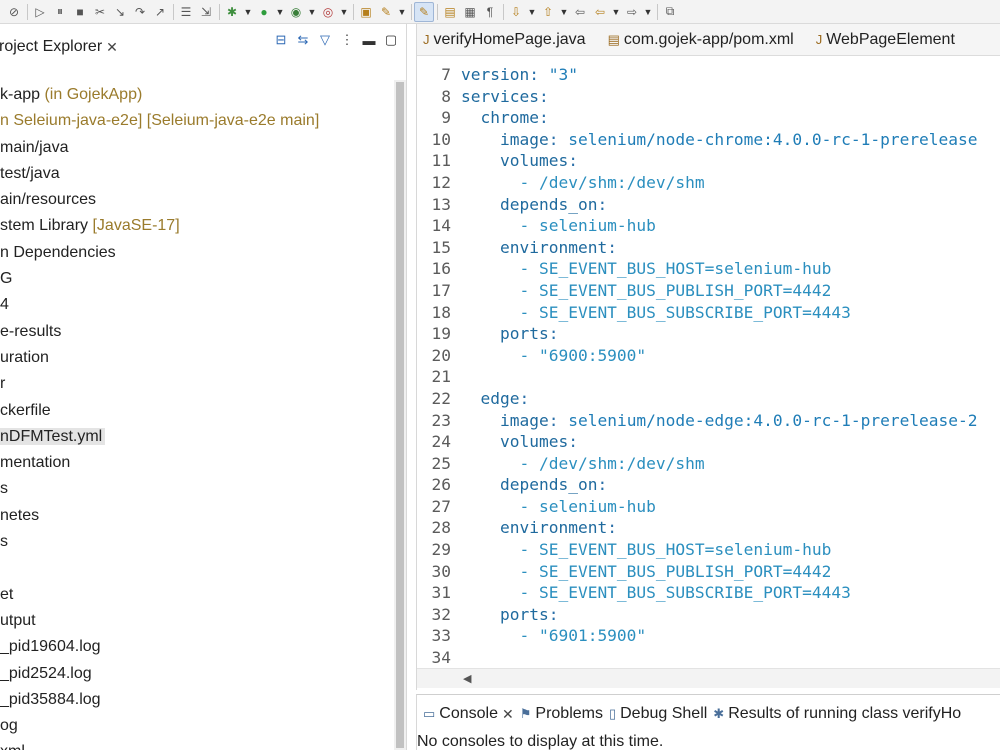 This screenshot has width=1000, height=750. Describe the element at coordinates (328, 12) in the screenshot. I see `external-tools-icon: ◎` at that location.